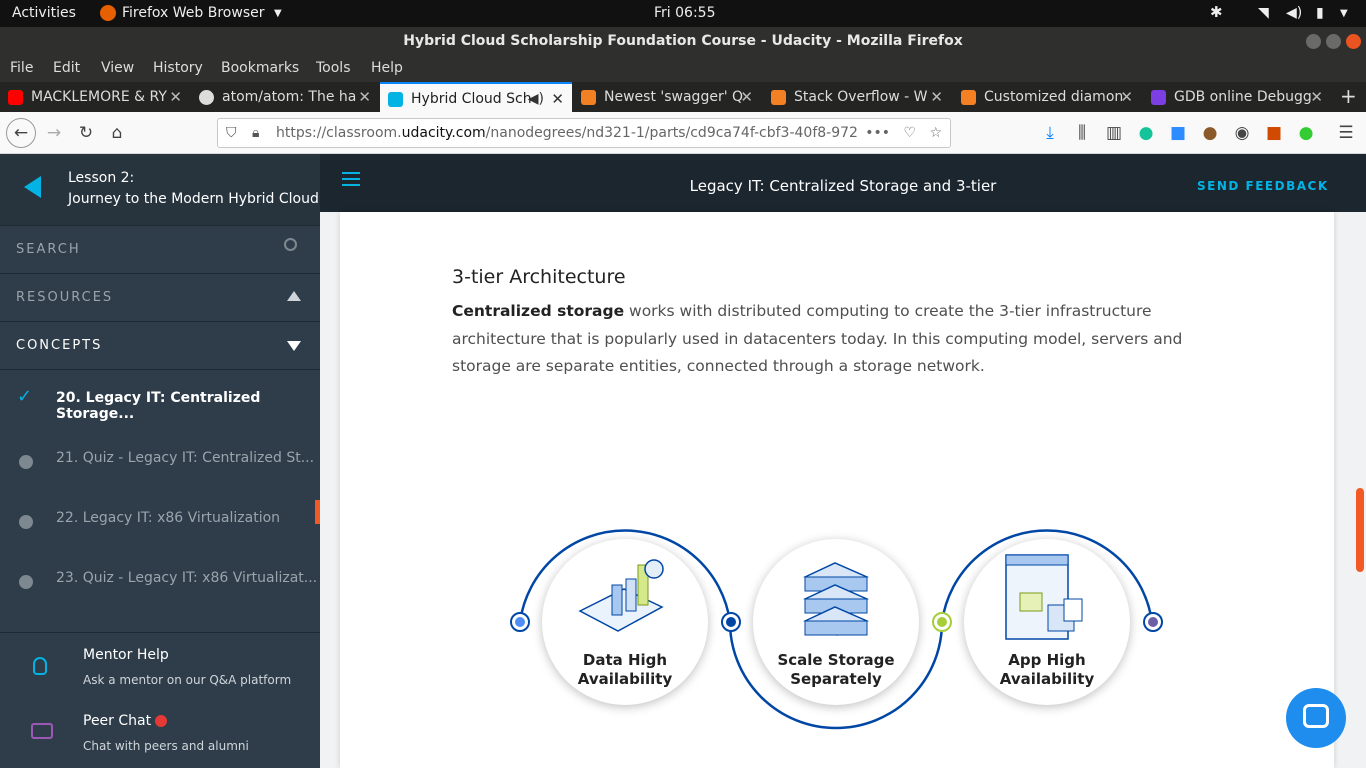  Describe the element at coordinates (1316, 718) in the screenshot. I see `chat-launcher-button` at that location.